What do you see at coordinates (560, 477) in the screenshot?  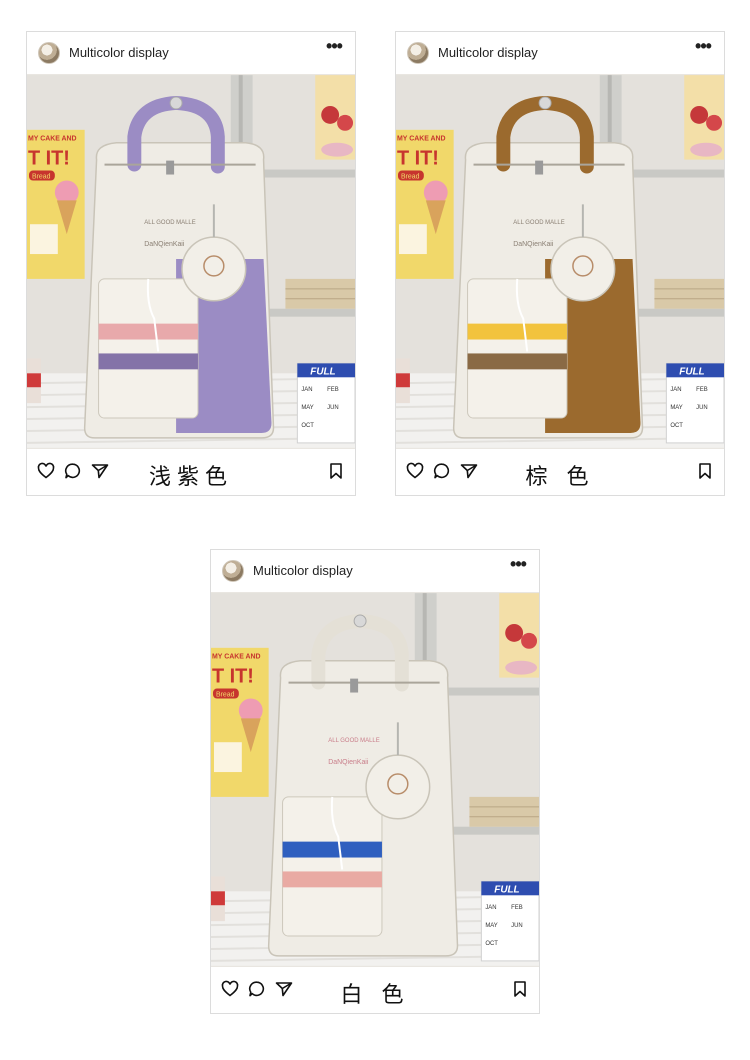 I see `color-caption: 棕 色` at bounding box center [560, 477].